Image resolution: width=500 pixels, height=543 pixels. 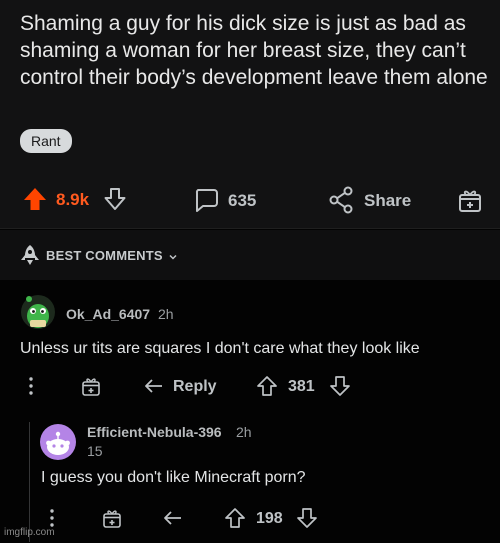 I want to click on post-action-bar: 8.9k 635 Share, so click(x=250, y=200).